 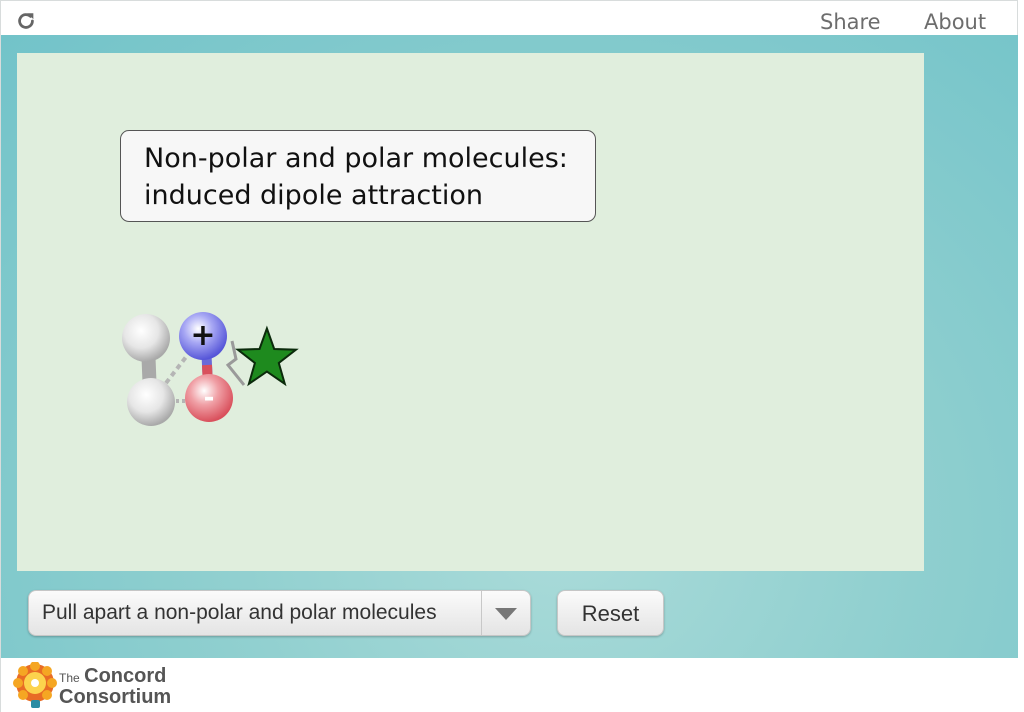 I want to click on select-divider, so click(x=481, y=613).